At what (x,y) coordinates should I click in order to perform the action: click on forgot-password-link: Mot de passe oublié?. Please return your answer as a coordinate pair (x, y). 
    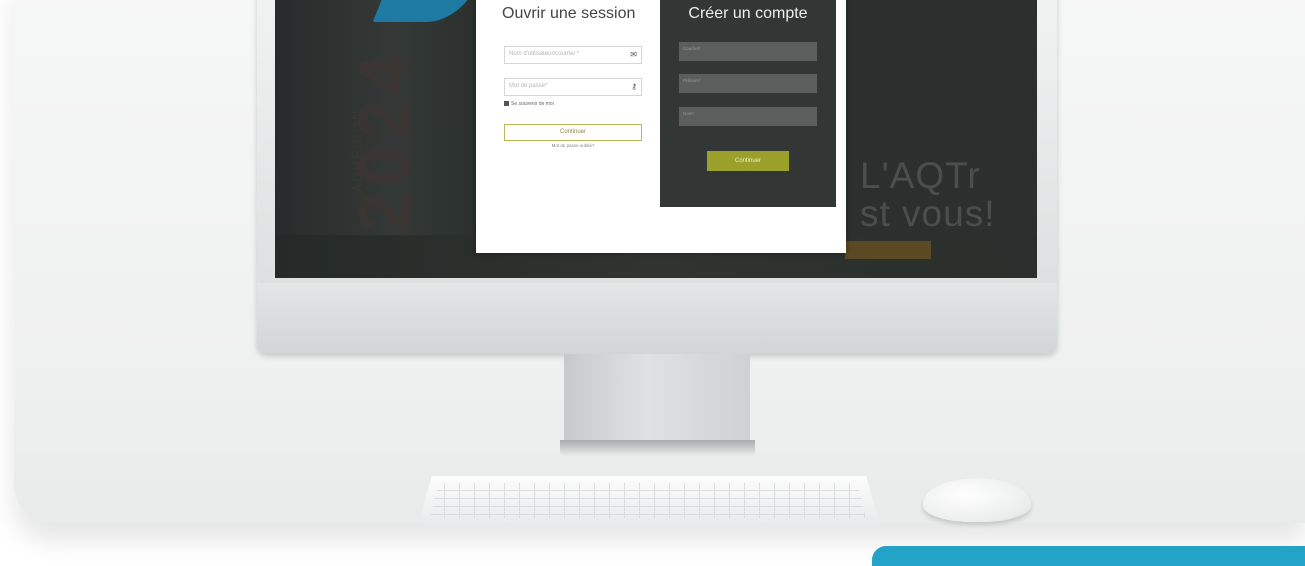
    Looking at the image, I should click on (573, 145).